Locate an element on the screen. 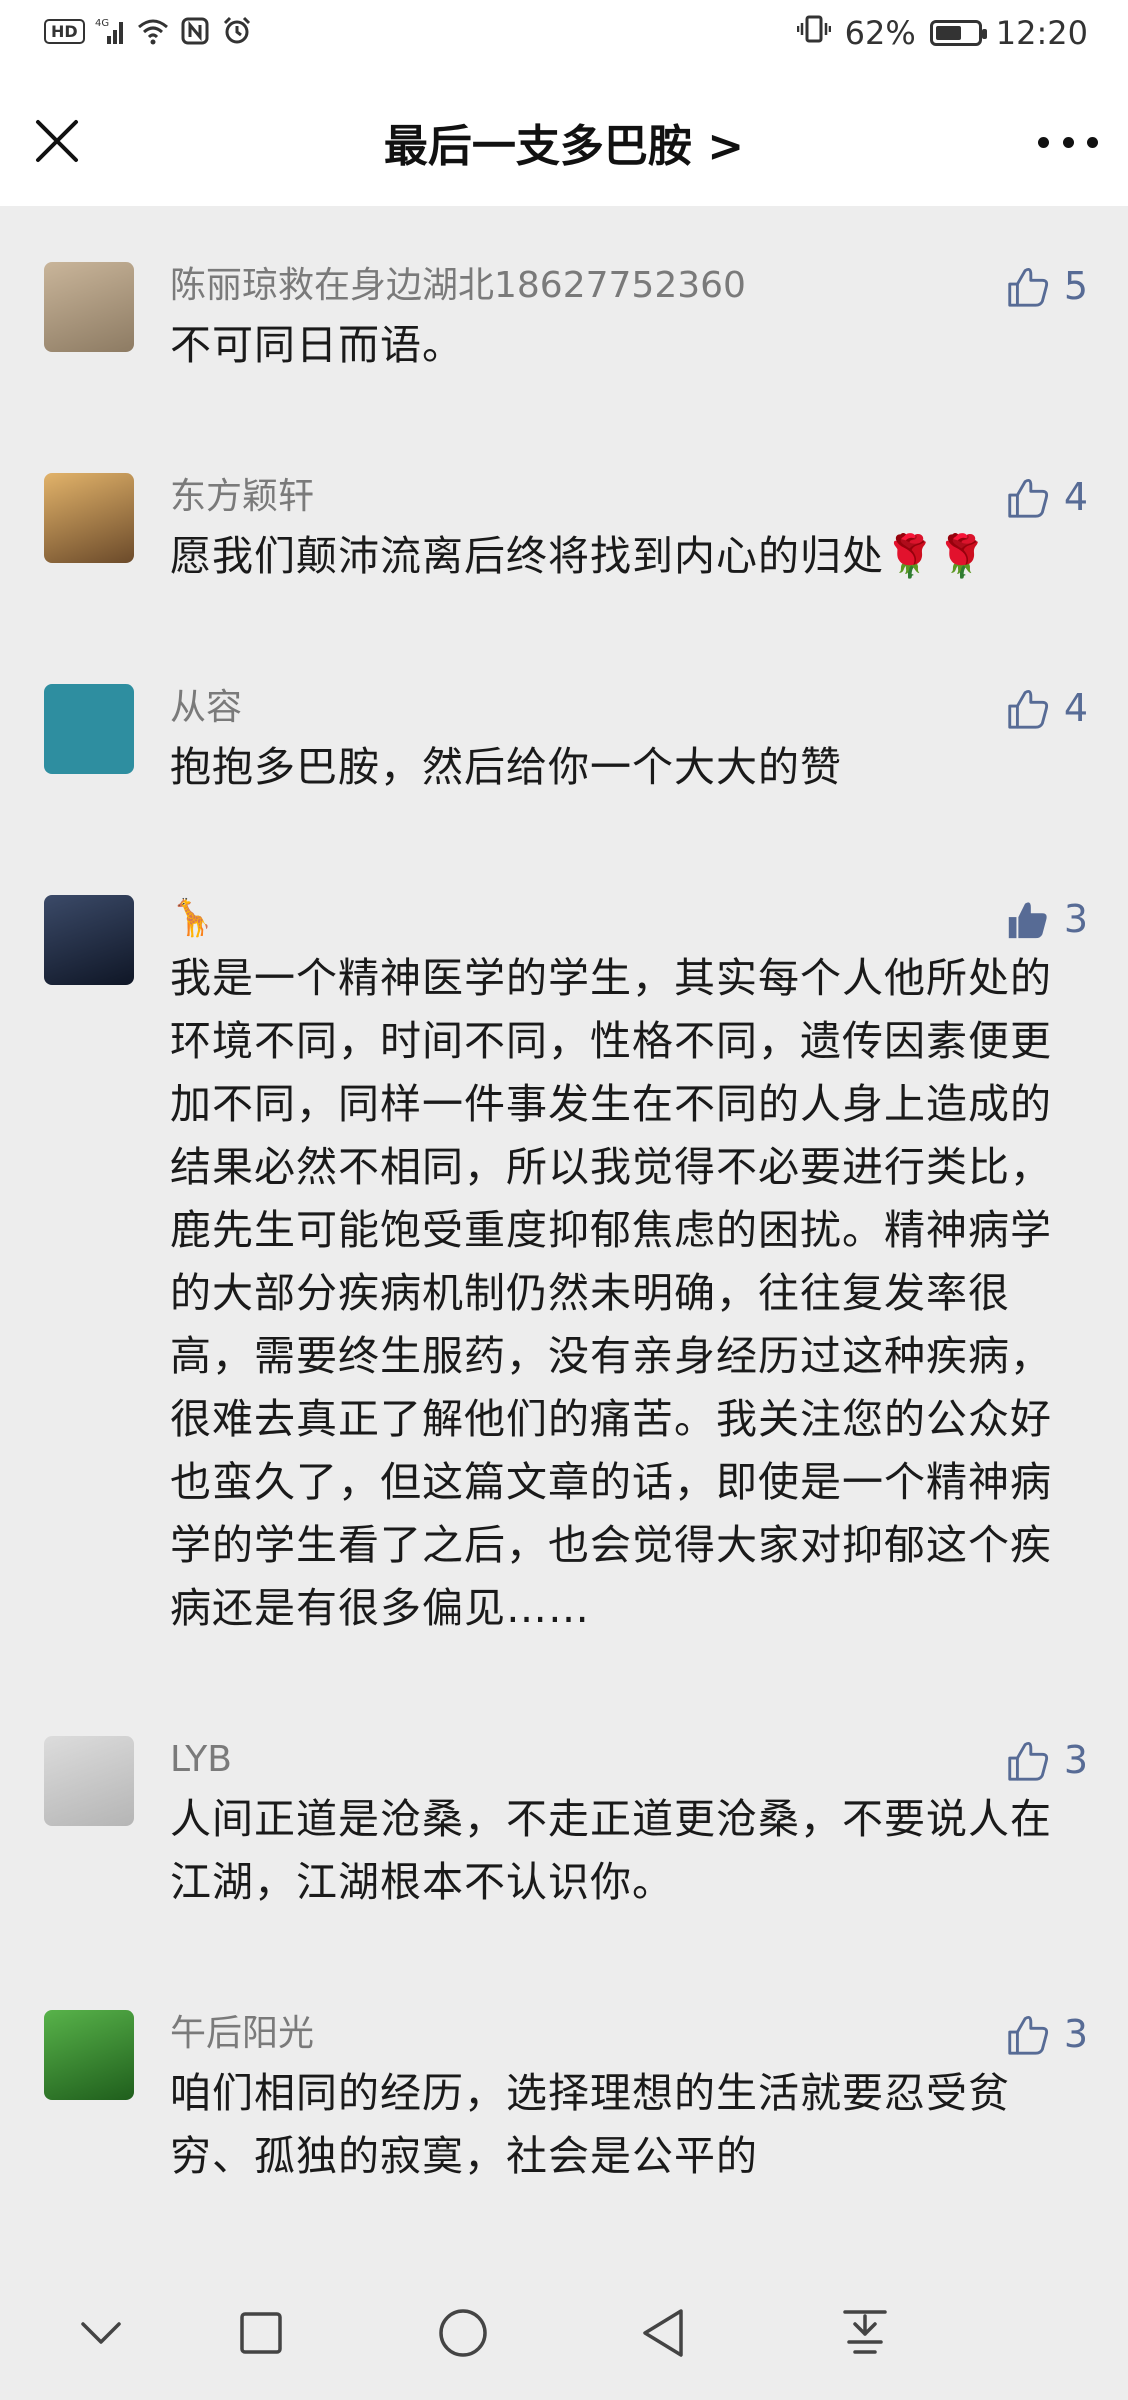 This screenshot has width=1128, height=2400. comment-text: 不可同日而语。 is located at coordinates (317, 345).